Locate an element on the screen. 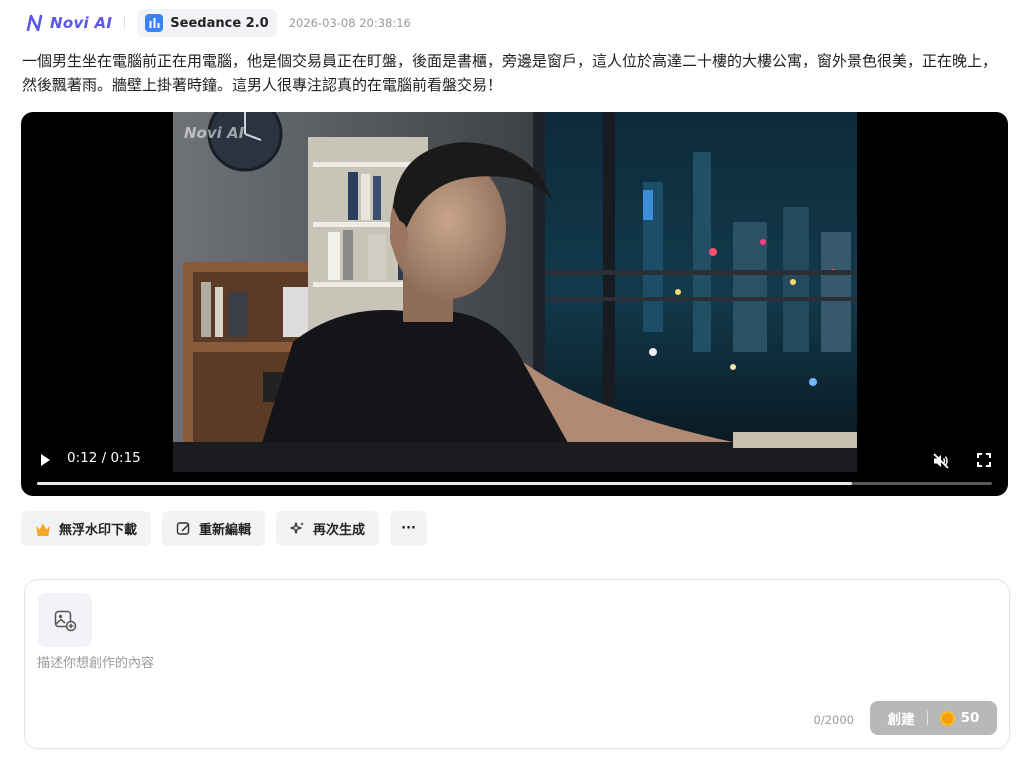 The height and width of the screenshot is (760, 1024). reedit-button: 重新編輯 is located at coordinates (214, 528).